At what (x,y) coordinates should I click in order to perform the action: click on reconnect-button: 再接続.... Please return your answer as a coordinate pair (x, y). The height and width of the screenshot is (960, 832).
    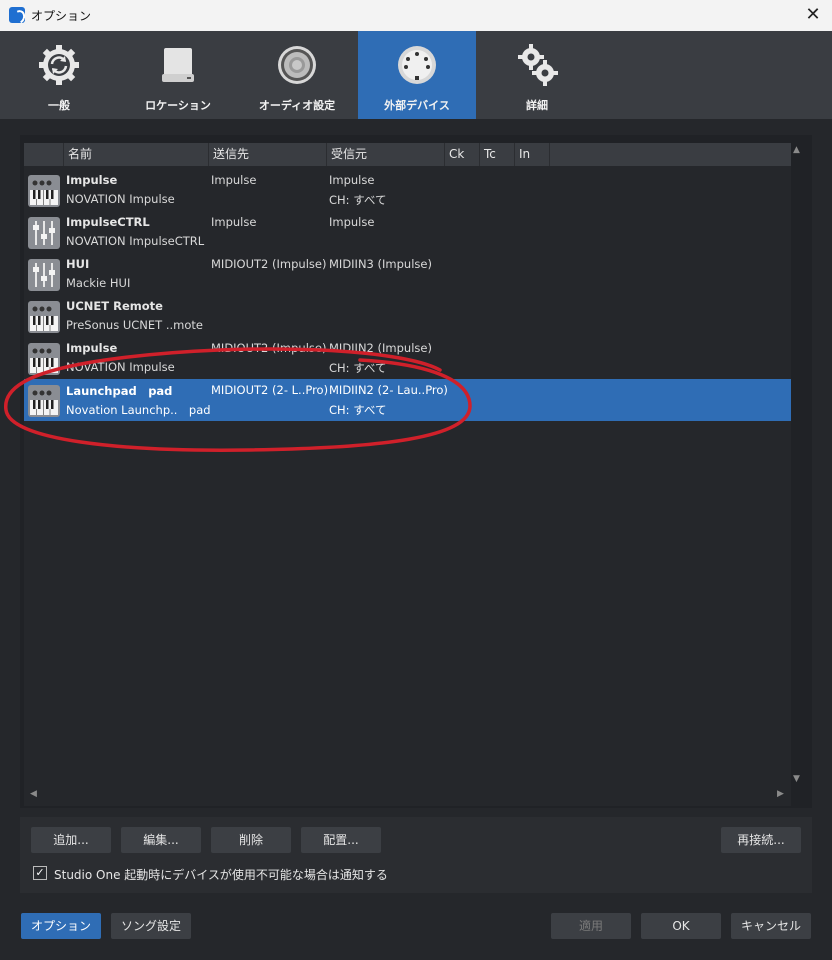
    Looking at the image, I should click on (761, 840).